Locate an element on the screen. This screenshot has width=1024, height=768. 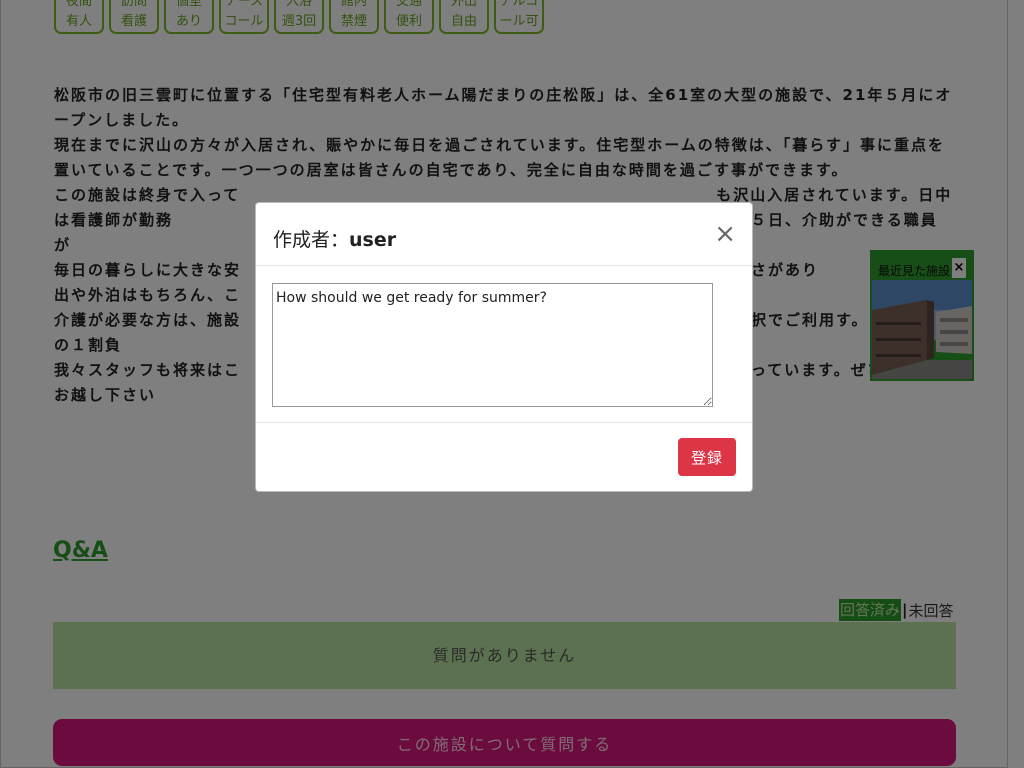
modal-header: 作成者：user × is located at coordinates (504, 234).